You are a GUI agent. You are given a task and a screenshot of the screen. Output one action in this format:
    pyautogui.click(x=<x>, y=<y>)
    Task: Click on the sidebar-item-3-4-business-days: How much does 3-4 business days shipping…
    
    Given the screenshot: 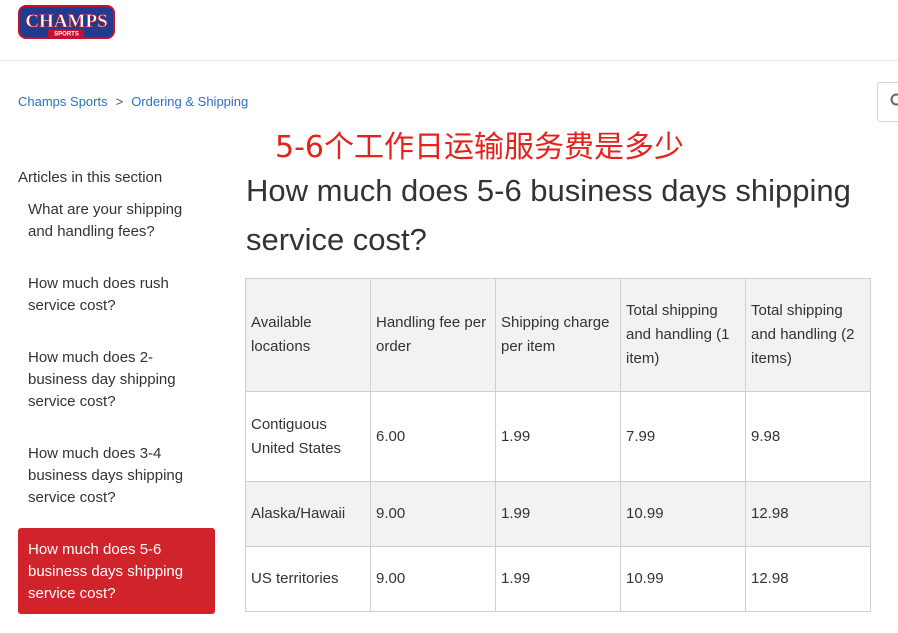 What is the action you would take?
    pyautogui.click(x=116, y=476)
    